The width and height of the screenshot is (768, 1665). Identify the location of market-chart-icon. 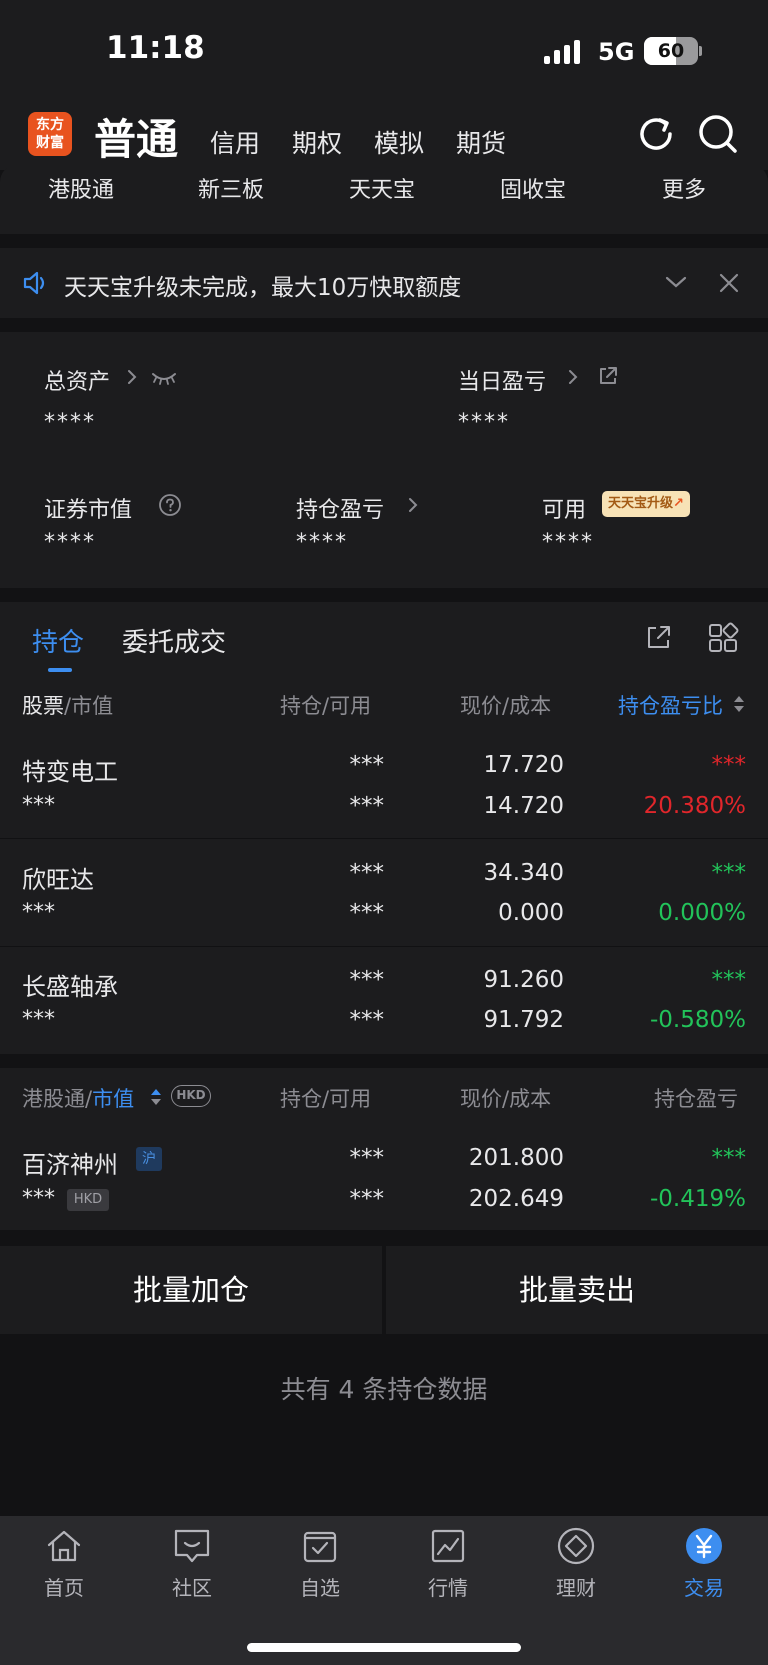
(448, 1546).